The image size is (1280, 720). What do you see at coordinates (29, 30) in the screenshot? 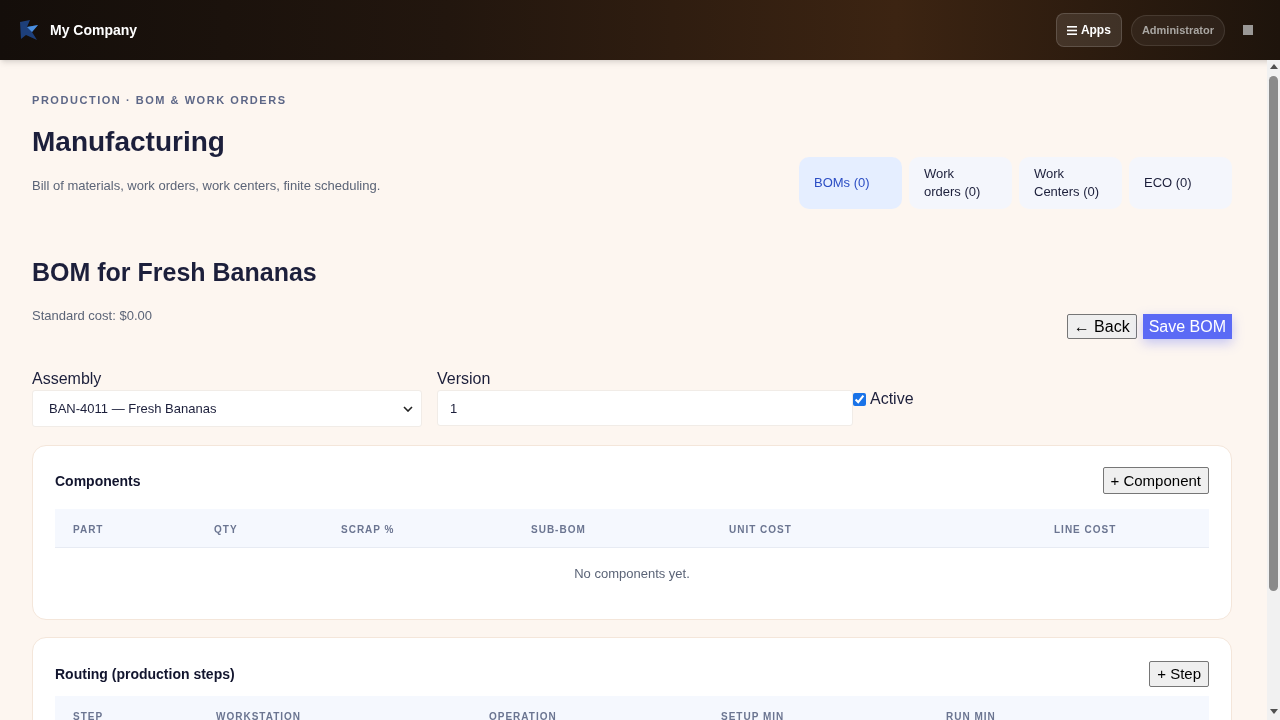
I see `logo-icon` at bounding box center [29, 30].